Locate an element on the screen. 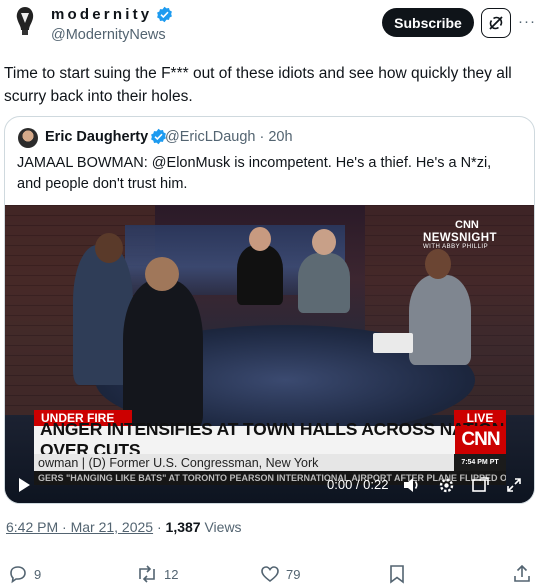 This screenshot has width=545, height=587. views-label: Views is located at coordinates (221, 527).